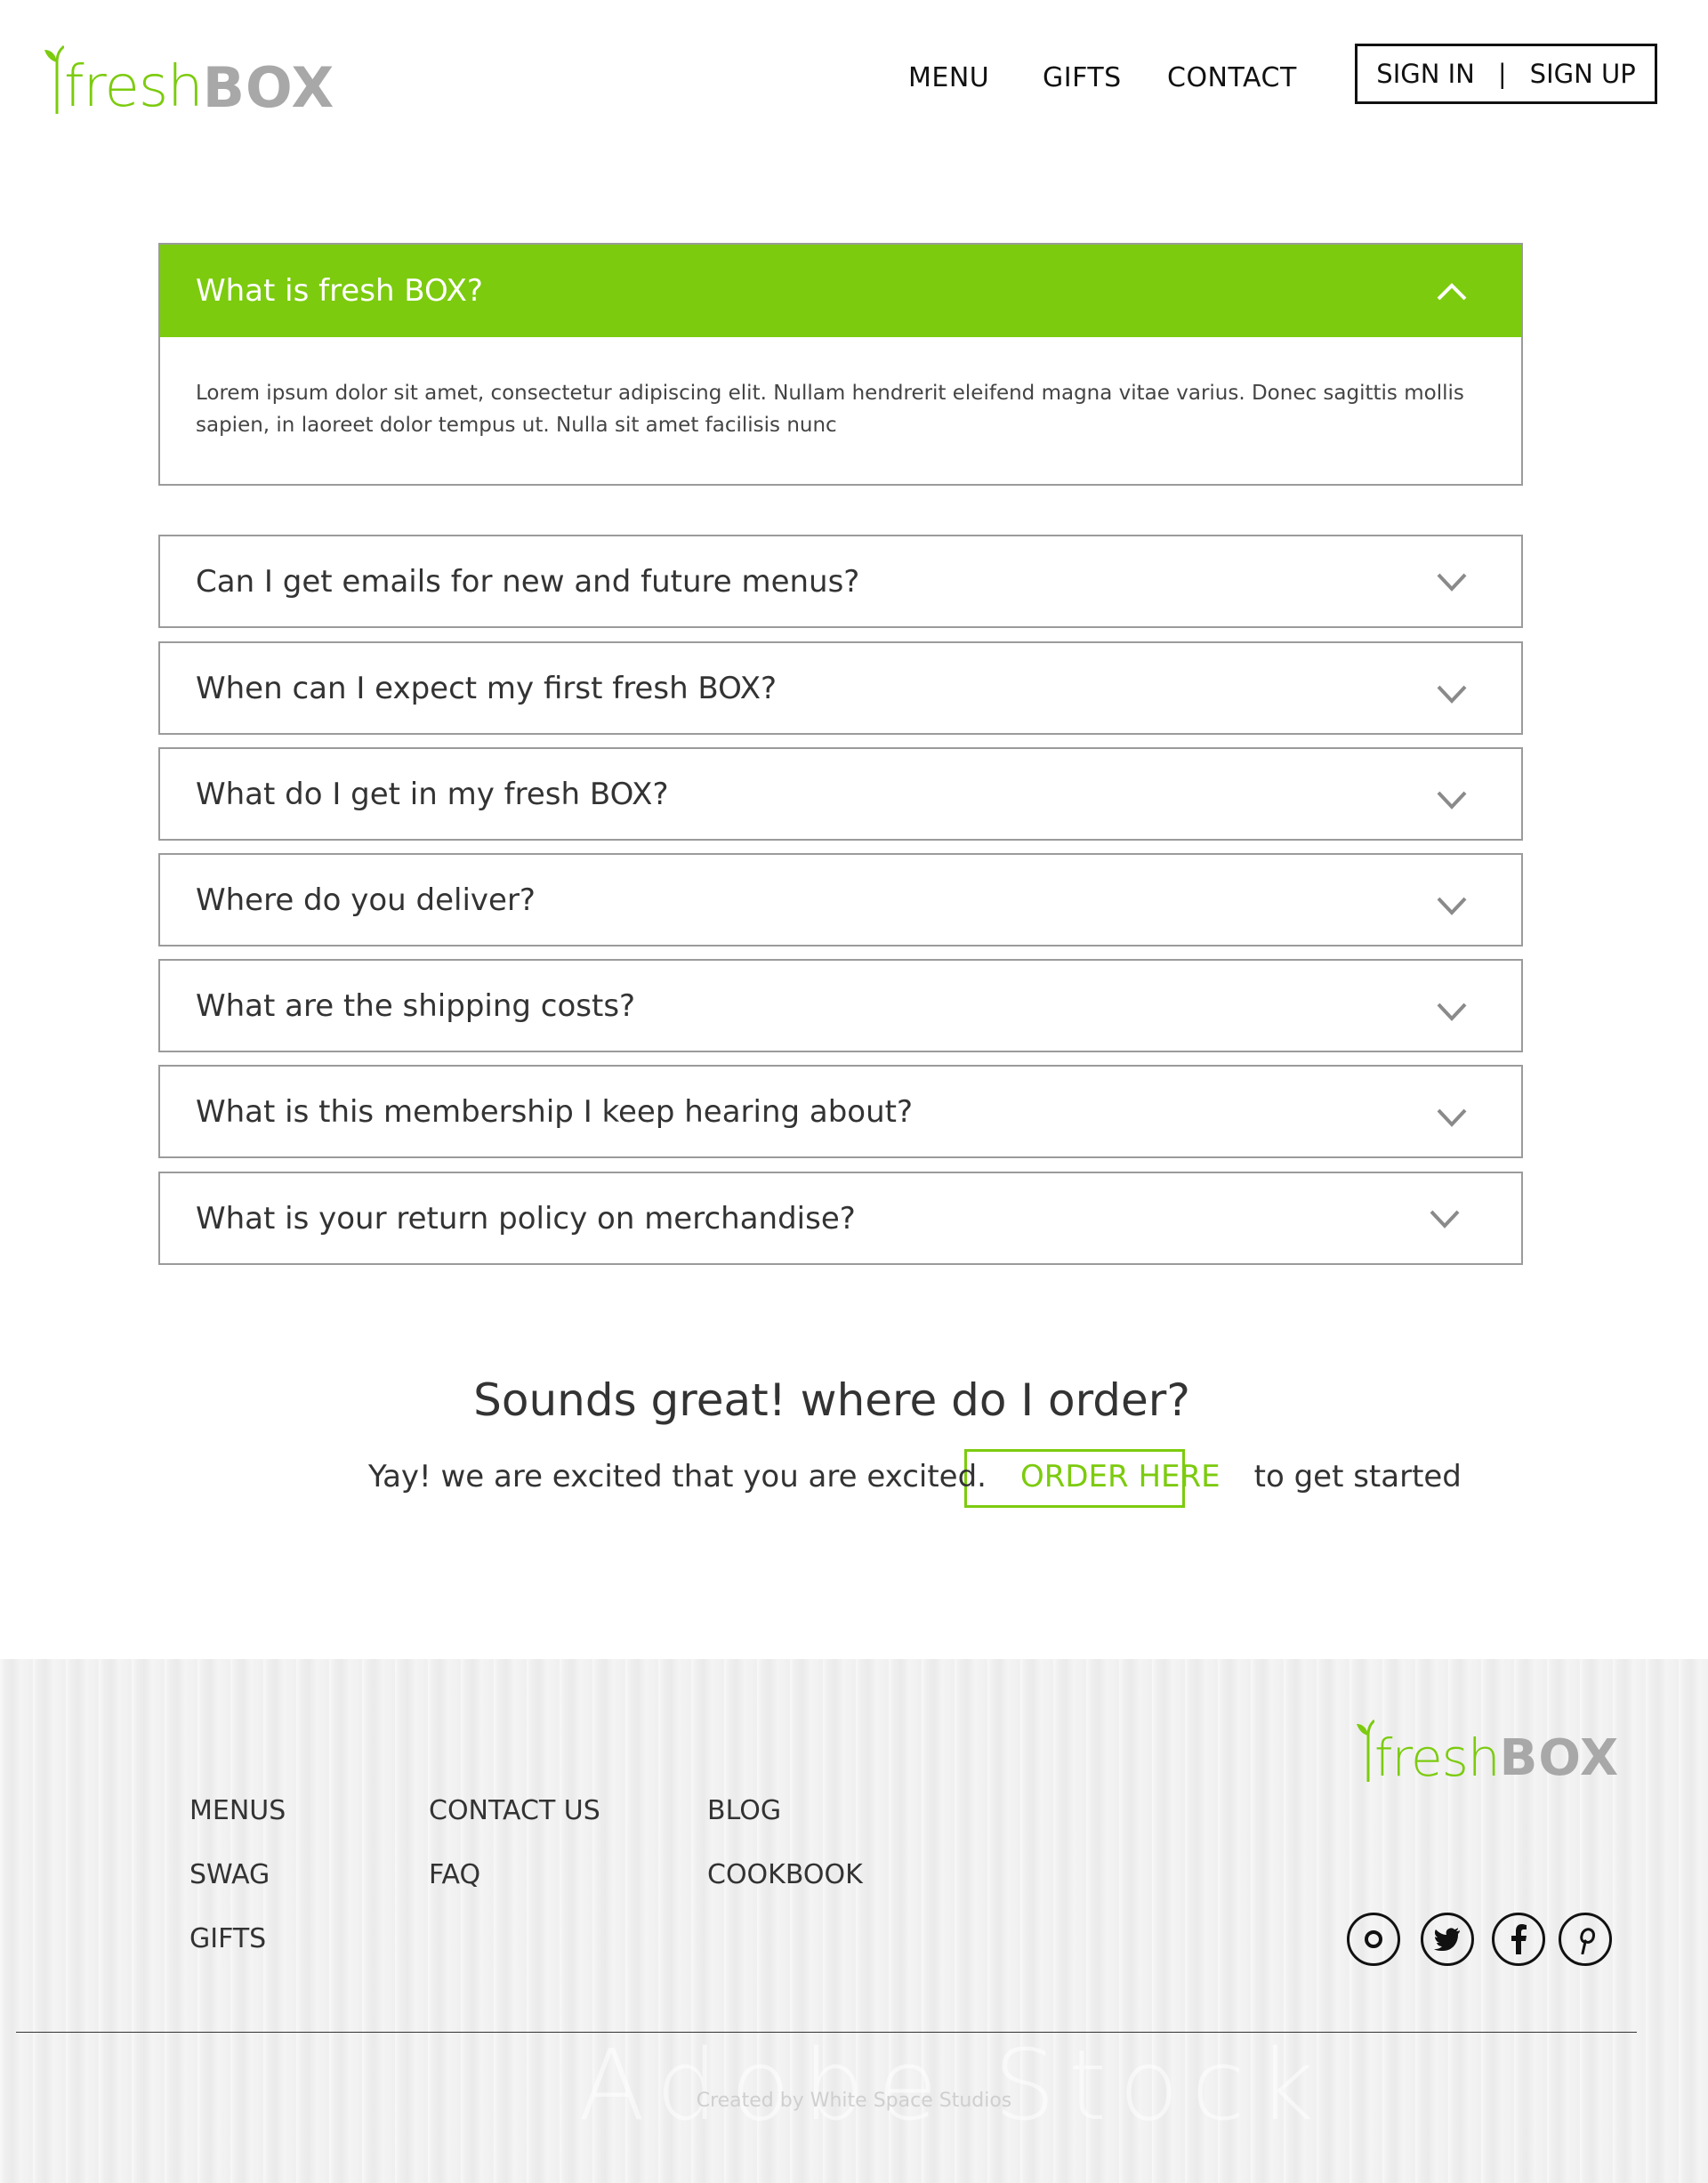 The width and height of the screenshot is (1708, 2183). What do you see at coordinates (1082, 77) in the screenshot?
I see `nav-gifts: GIFTS` at bounding box center [1082, 77].